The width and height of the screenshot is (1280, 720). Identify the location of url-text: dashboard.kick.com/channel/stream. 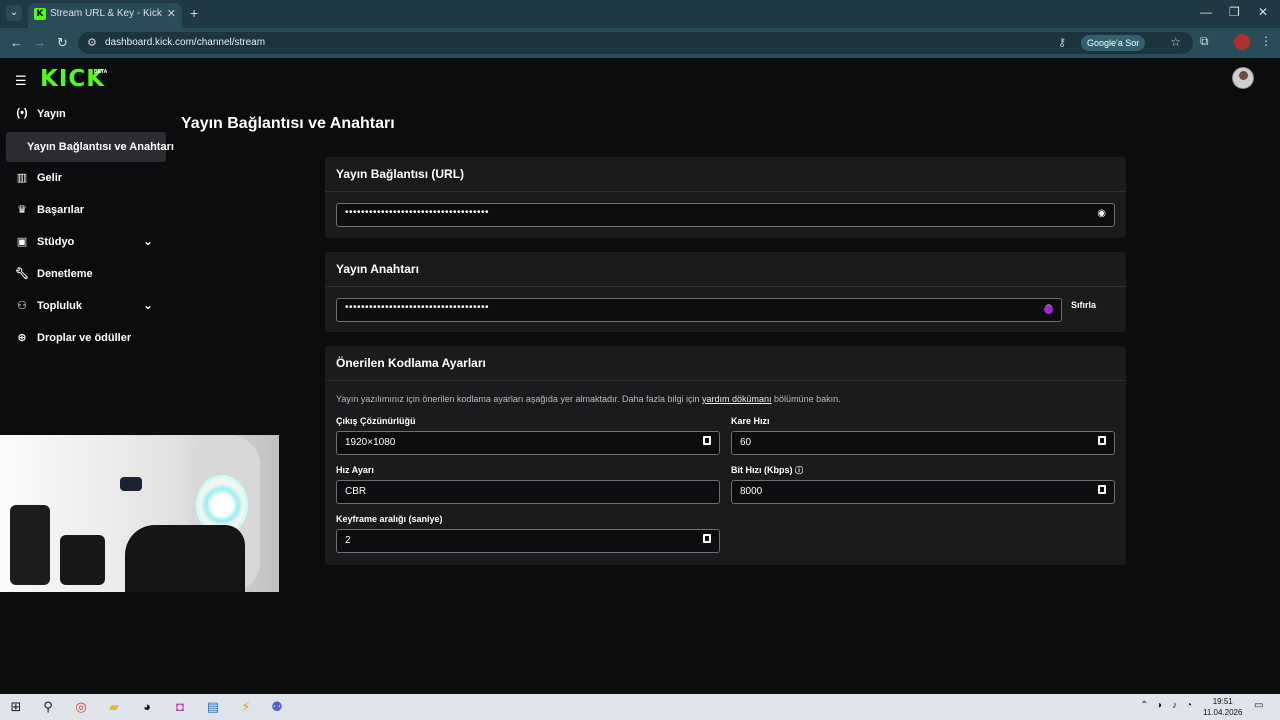
(185, 42).